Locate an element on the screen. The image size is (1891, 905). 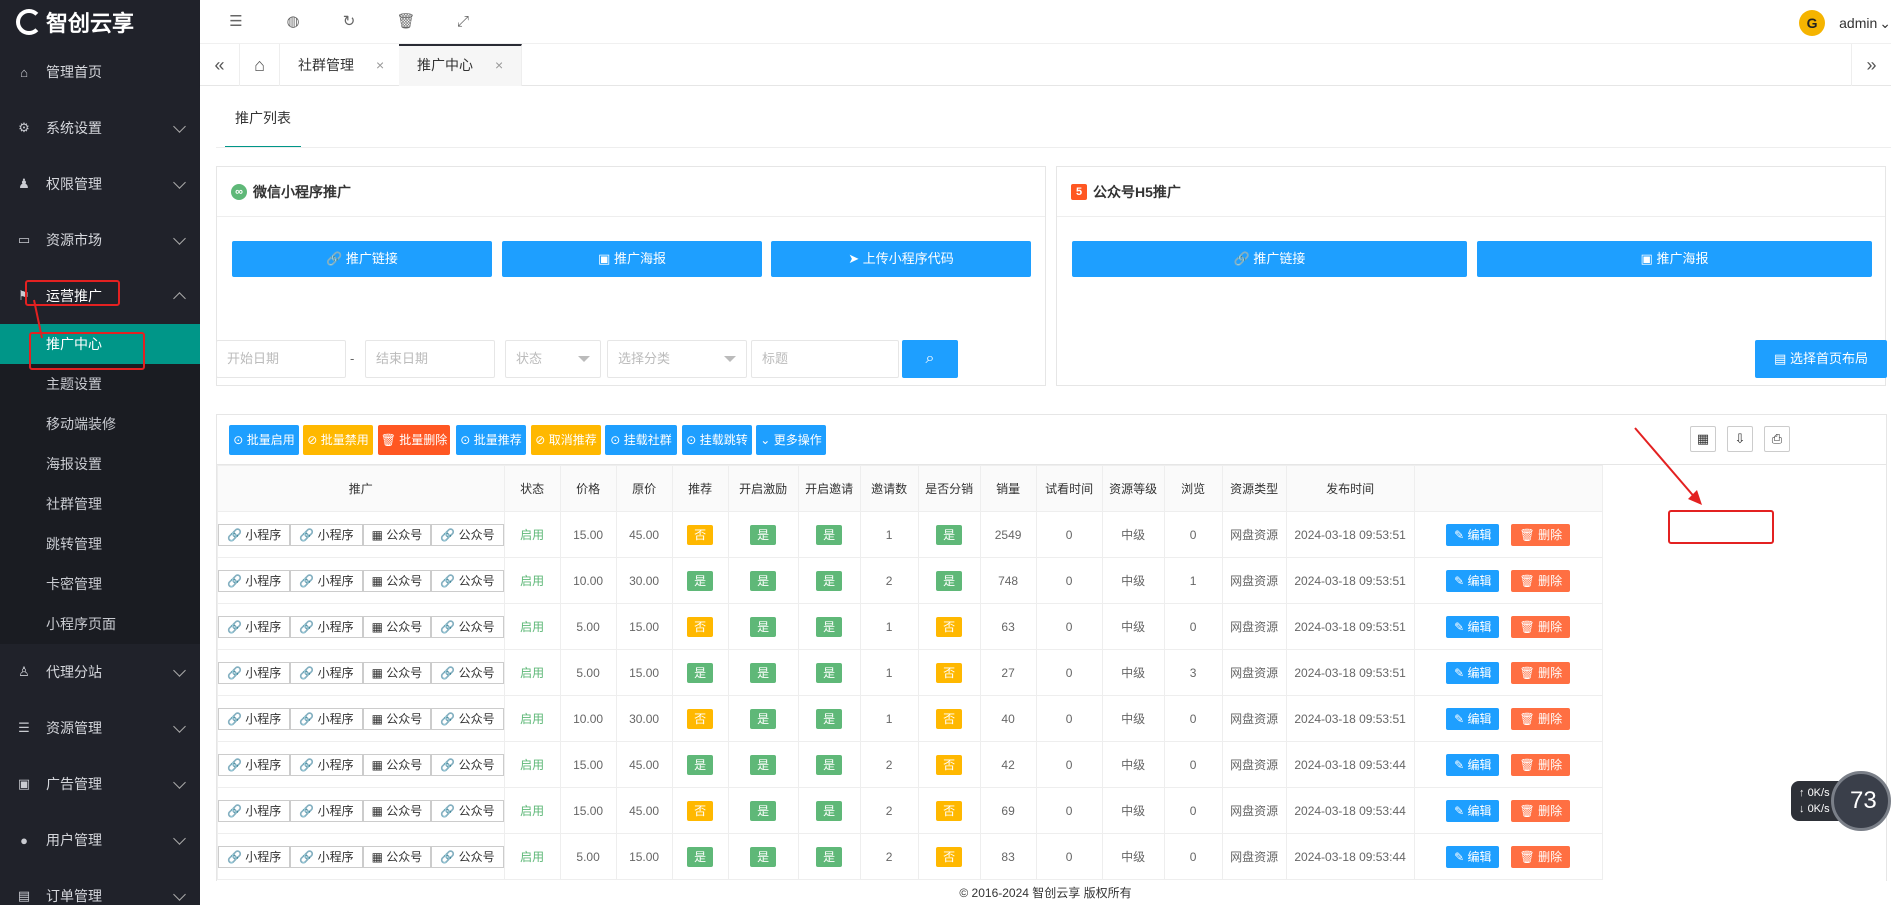
toolbar-button: ⊘ 取消推荐 is located at coordinates (566, 440).